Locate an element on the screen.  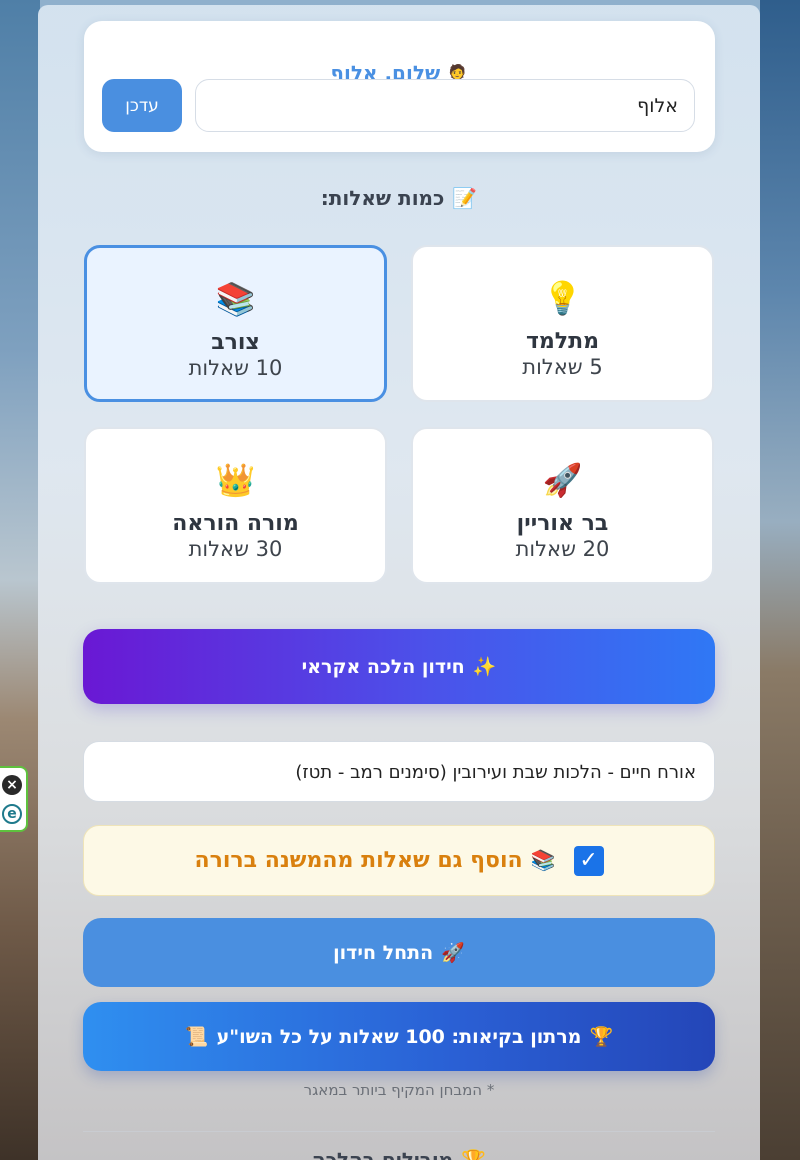
level-name: מורה הוראה is located at coordinates (235, 523).